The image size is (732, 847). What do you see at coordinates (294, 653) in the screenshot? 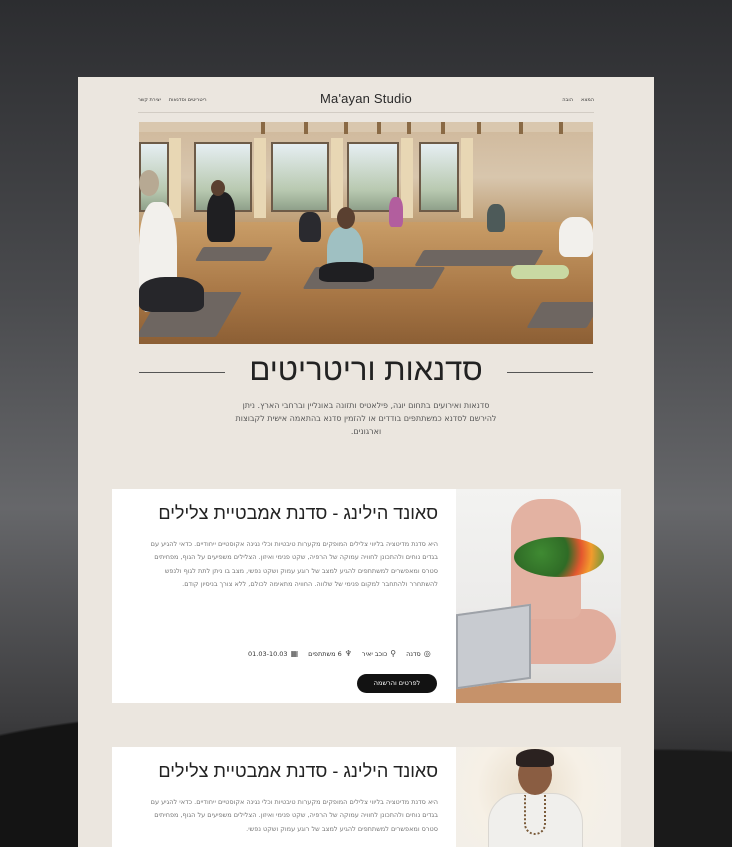
I see `calendar-icon: ▦` at bounding box center [294, 653].